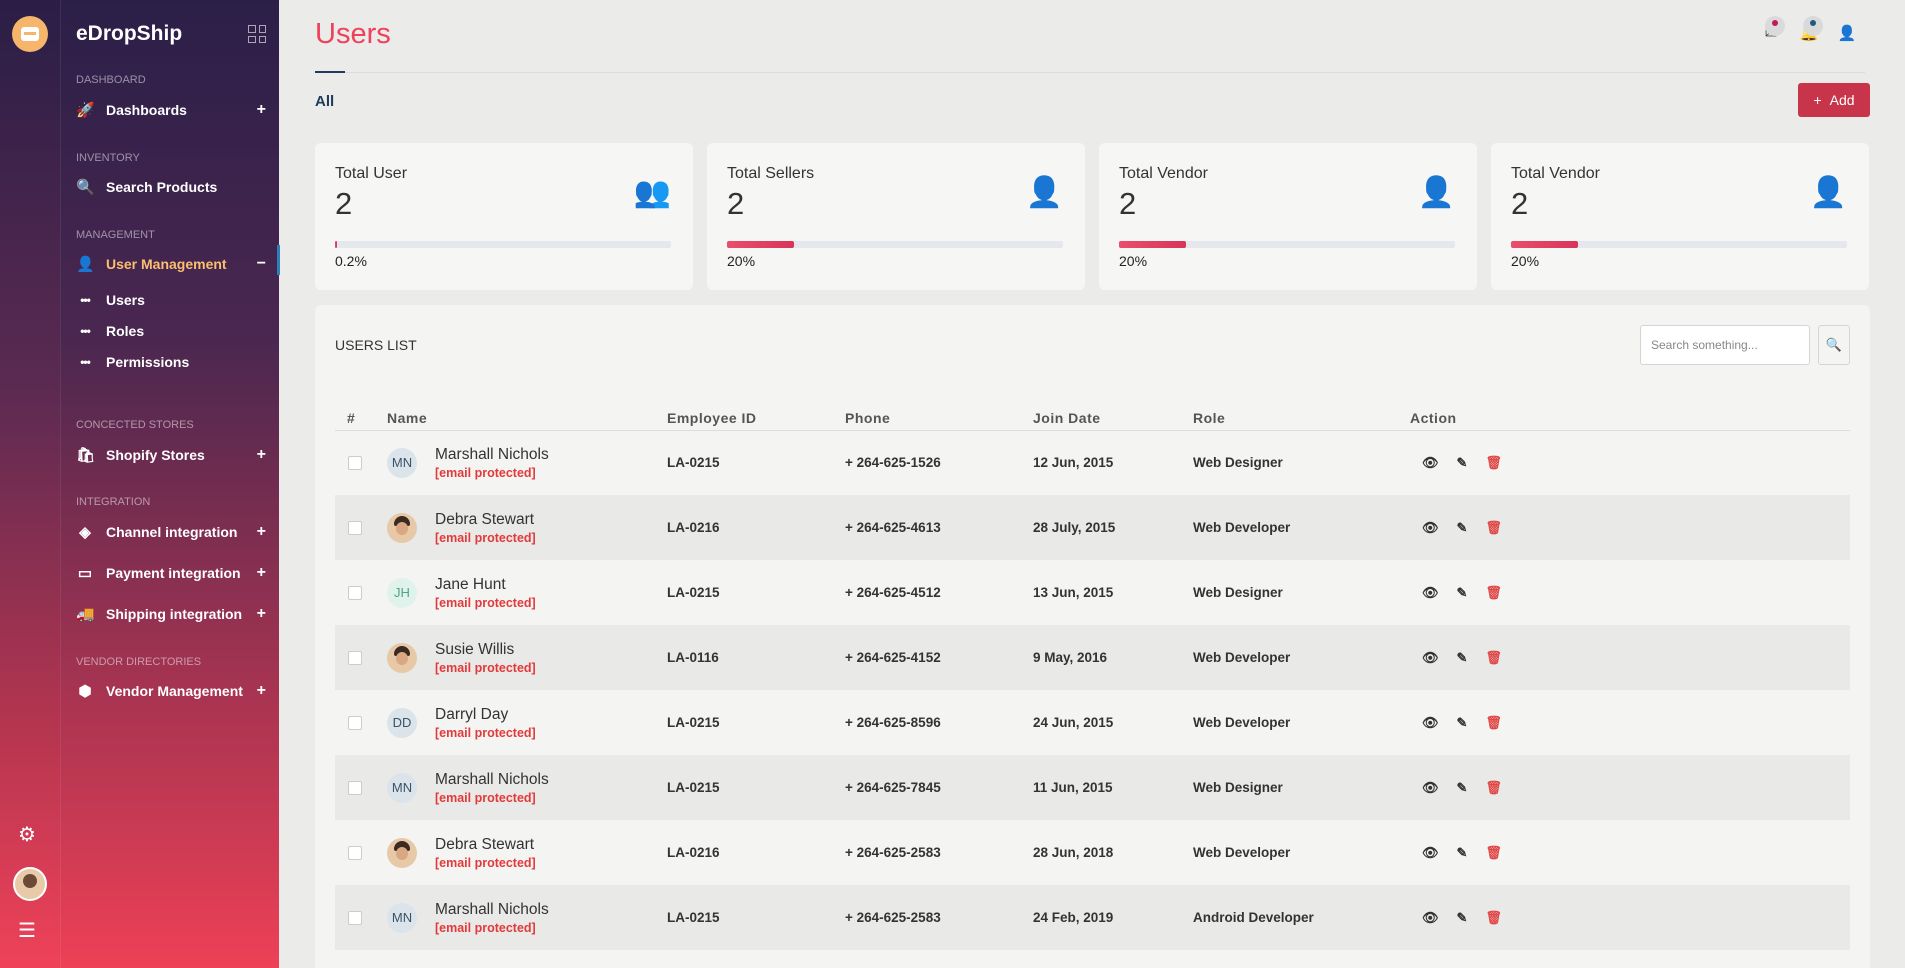 The width and height of the screenshot is (1905, 968). I want to click on progress-fill, so click(1153, 244).